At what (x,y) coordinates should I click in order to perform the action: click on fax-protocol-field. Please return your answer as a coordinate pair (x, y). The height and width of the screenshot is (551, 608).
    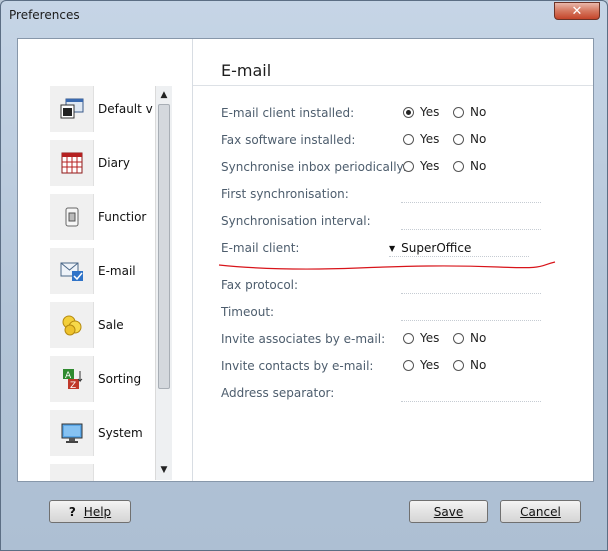
    Looking at the image, I should click on (471, 293).